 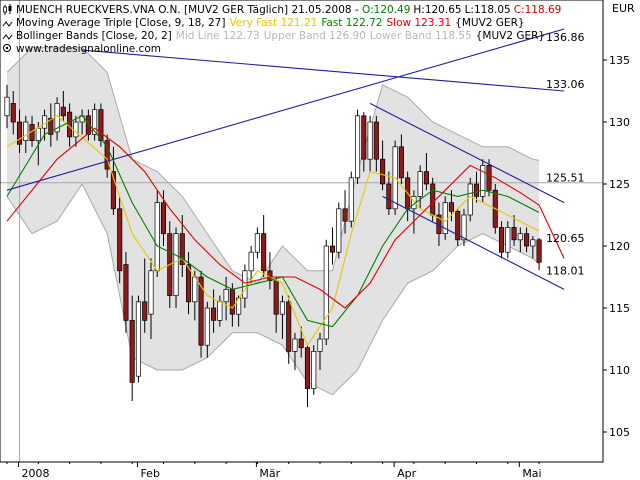 I want to click on bb-mid: Mid Line 122.73, so click(x=218, y=36).